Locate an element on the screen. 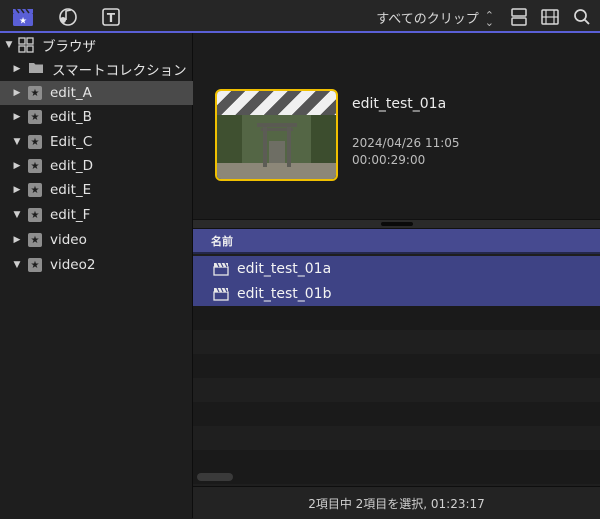  pane-divider is located at coordinates (396, 224).